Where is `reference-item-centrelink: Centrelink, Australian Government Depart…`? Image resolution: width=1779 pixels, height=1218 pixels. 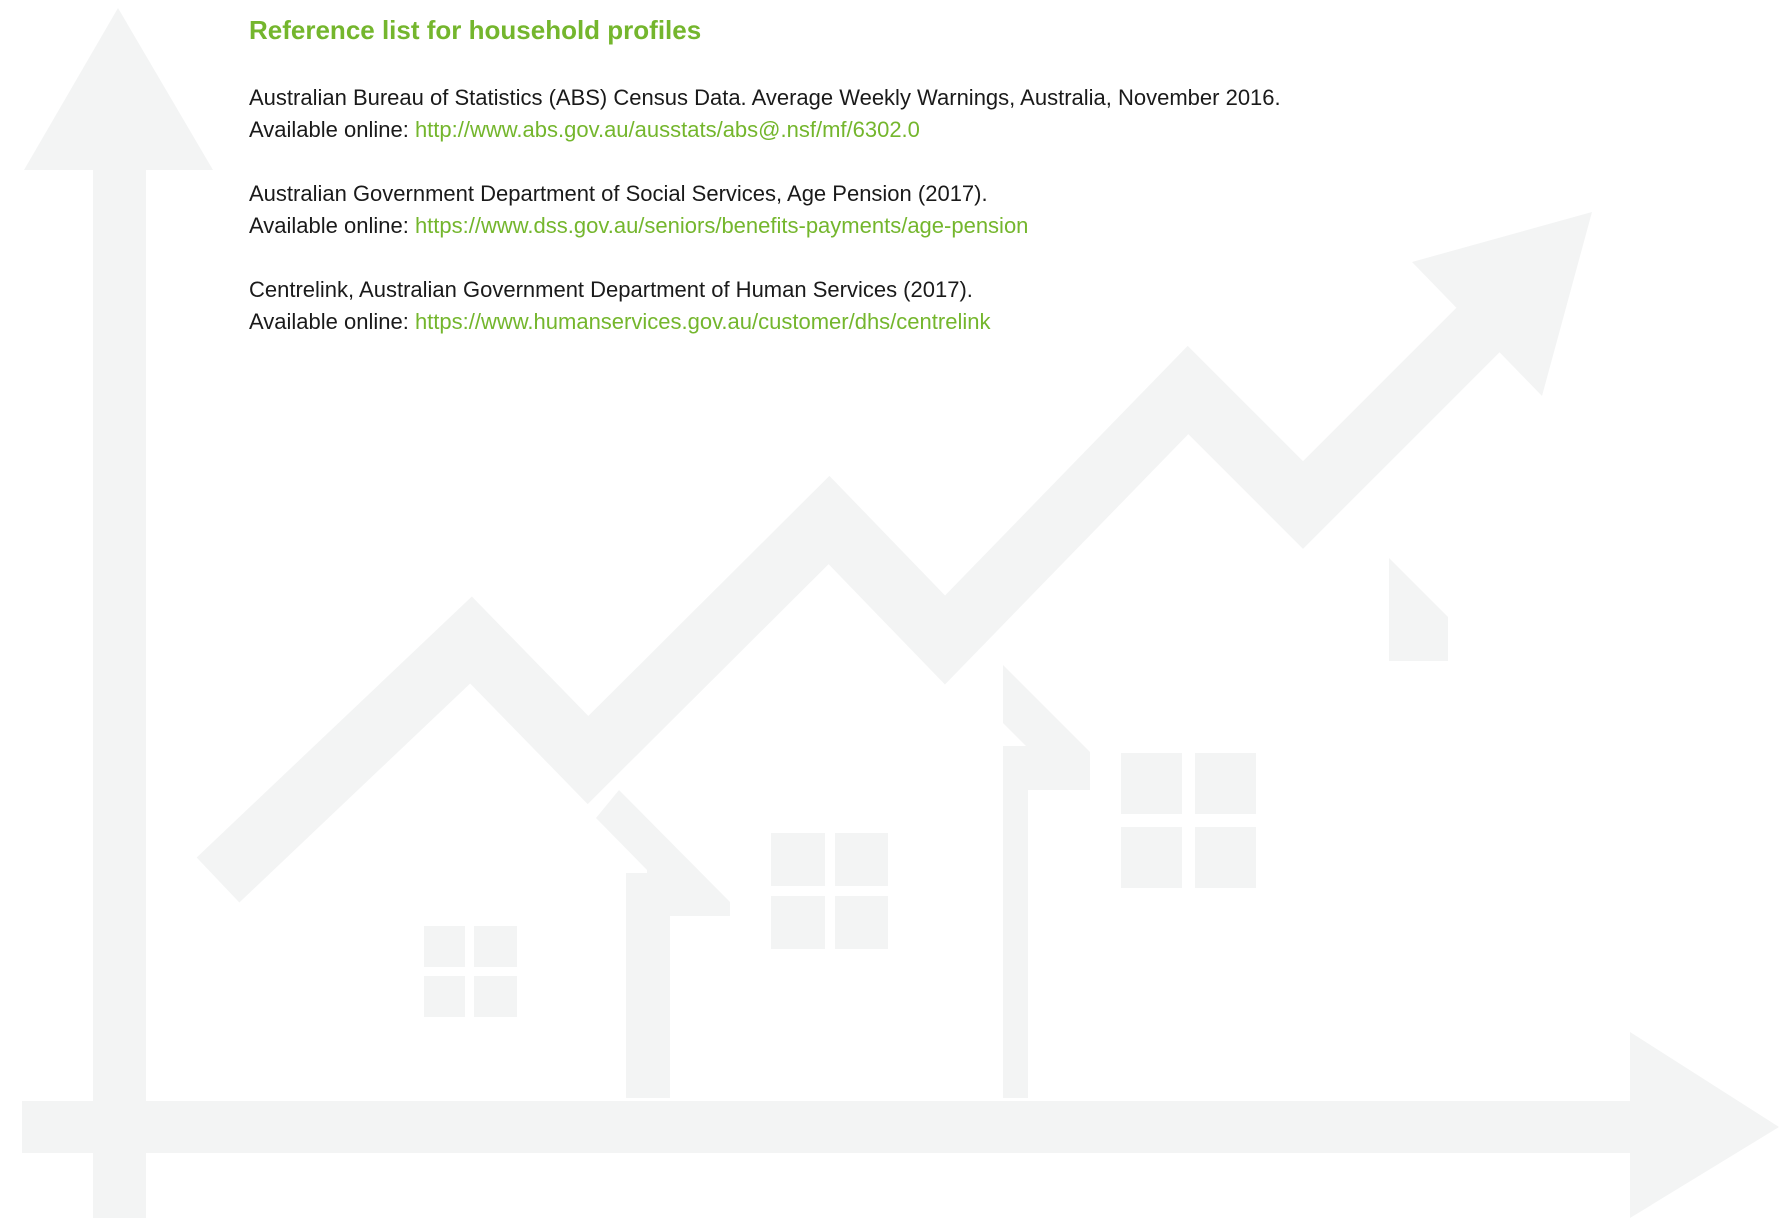 reference-item-centrelink: Centrelink, Australian Government Depart… is located at coordinates (949, 306).